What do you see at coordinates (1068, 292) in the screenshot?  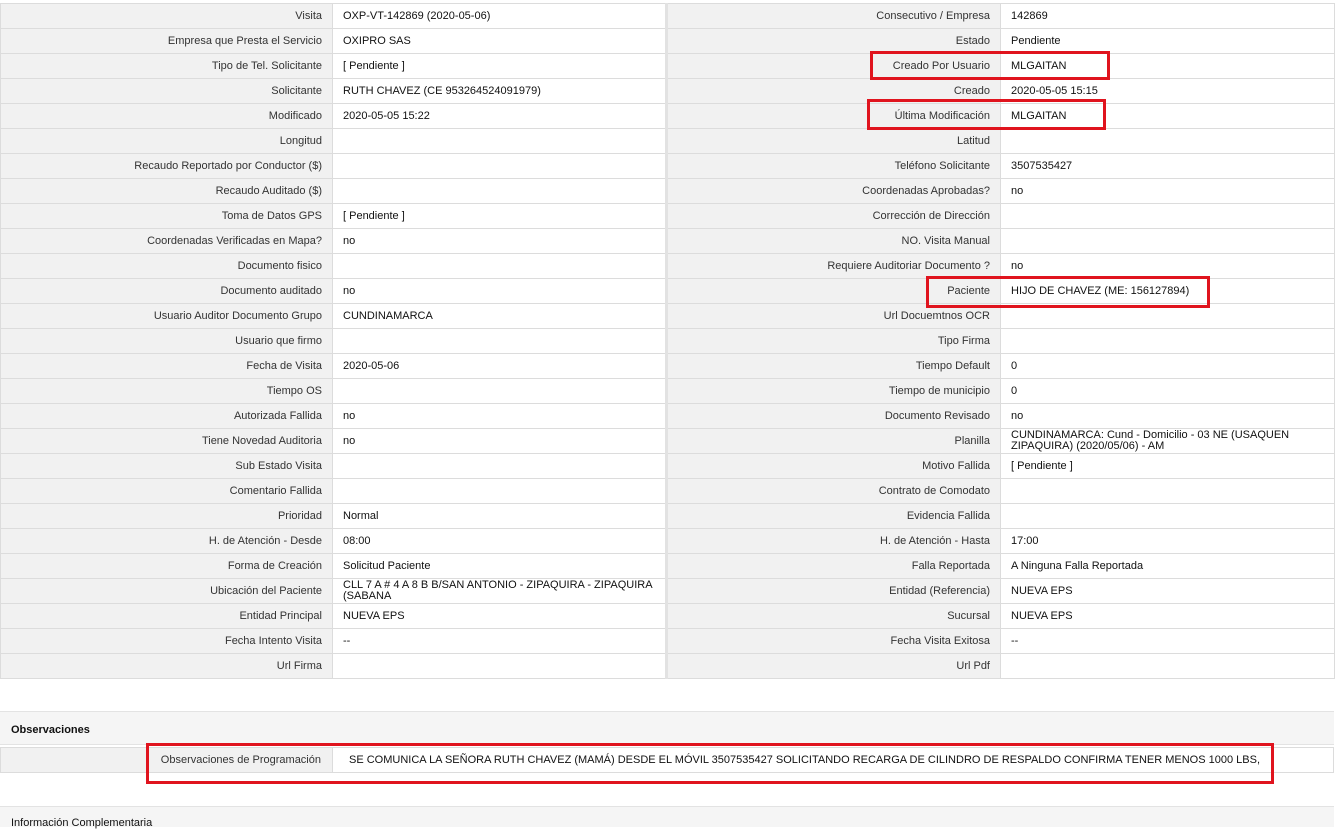 I see `highlight-paciente` at bounding box center [1068, 292].